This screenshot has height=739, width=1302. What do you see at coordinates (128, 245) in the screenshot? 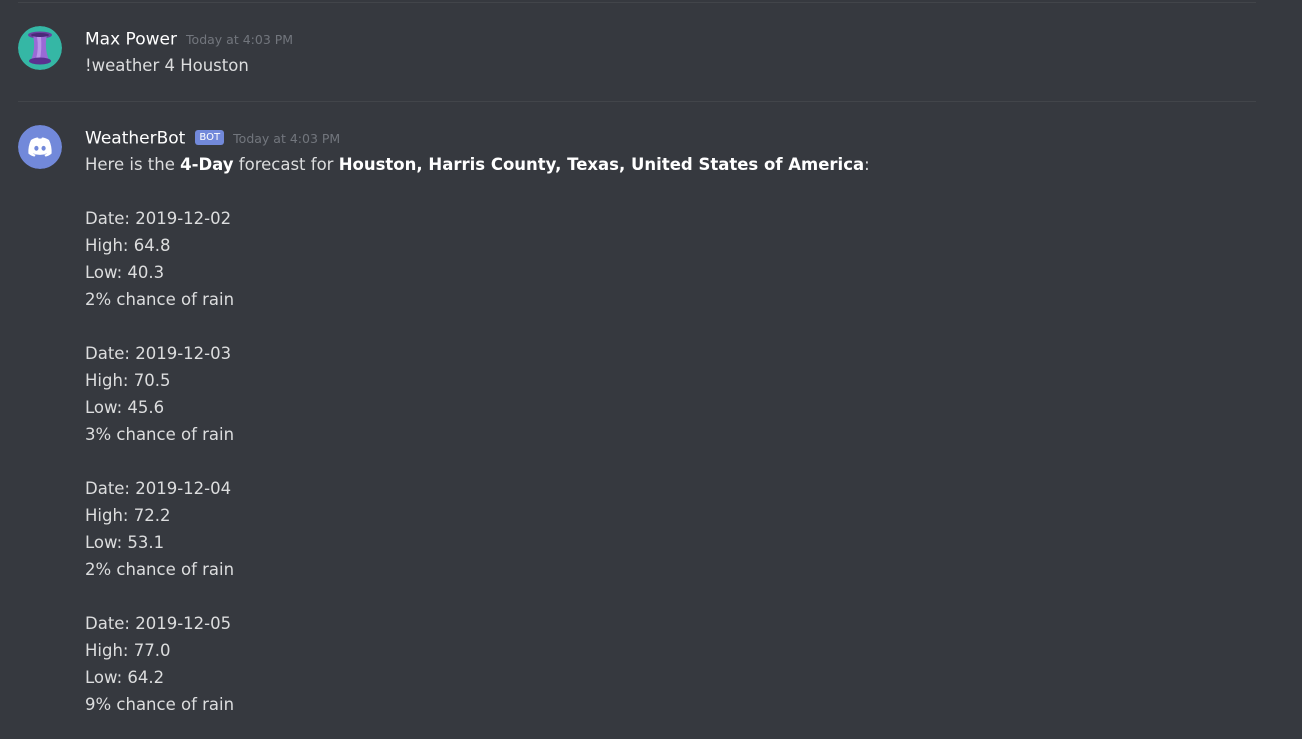
I see `forecast-high: High: 64.8` at bounding box center [128, 245].